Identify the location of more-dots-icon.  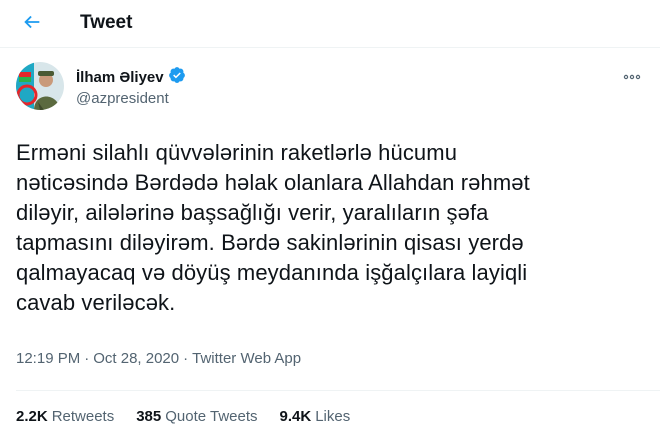
(632, 76).